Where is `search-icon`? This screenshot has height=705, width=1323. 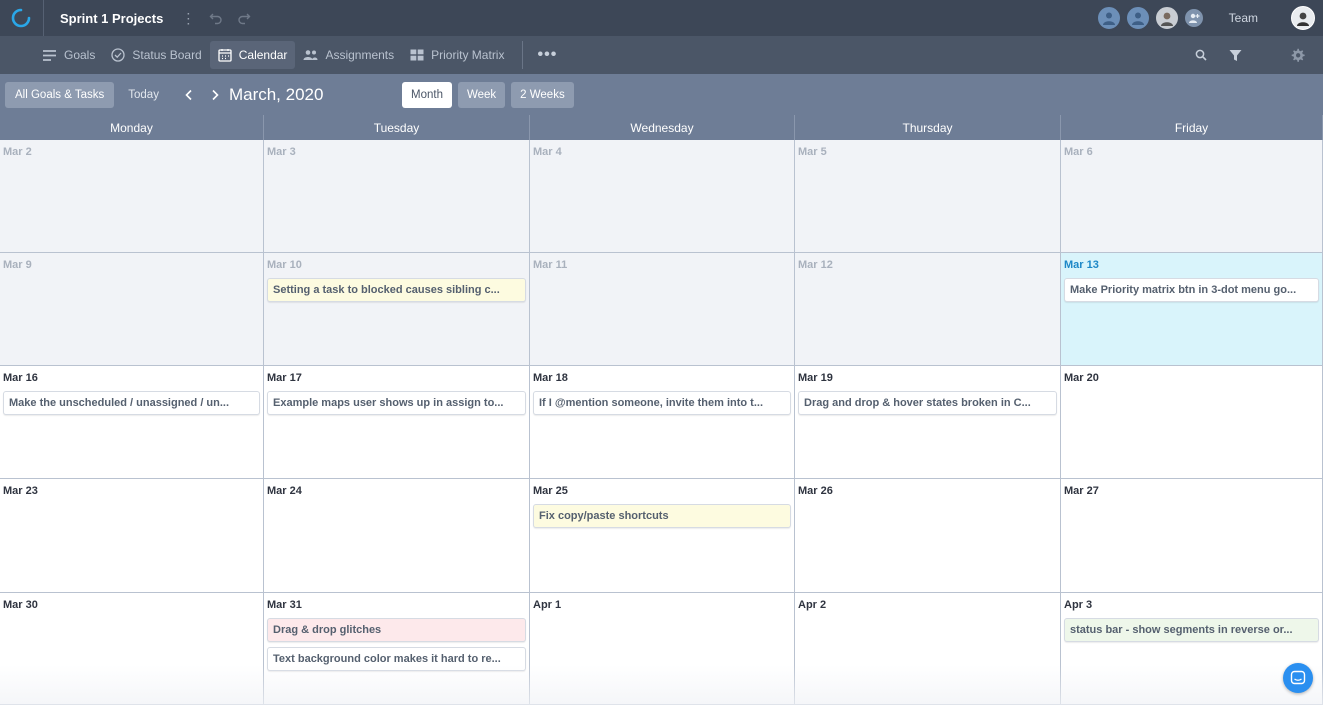
search-icon is located at coordinates (1201, 55).